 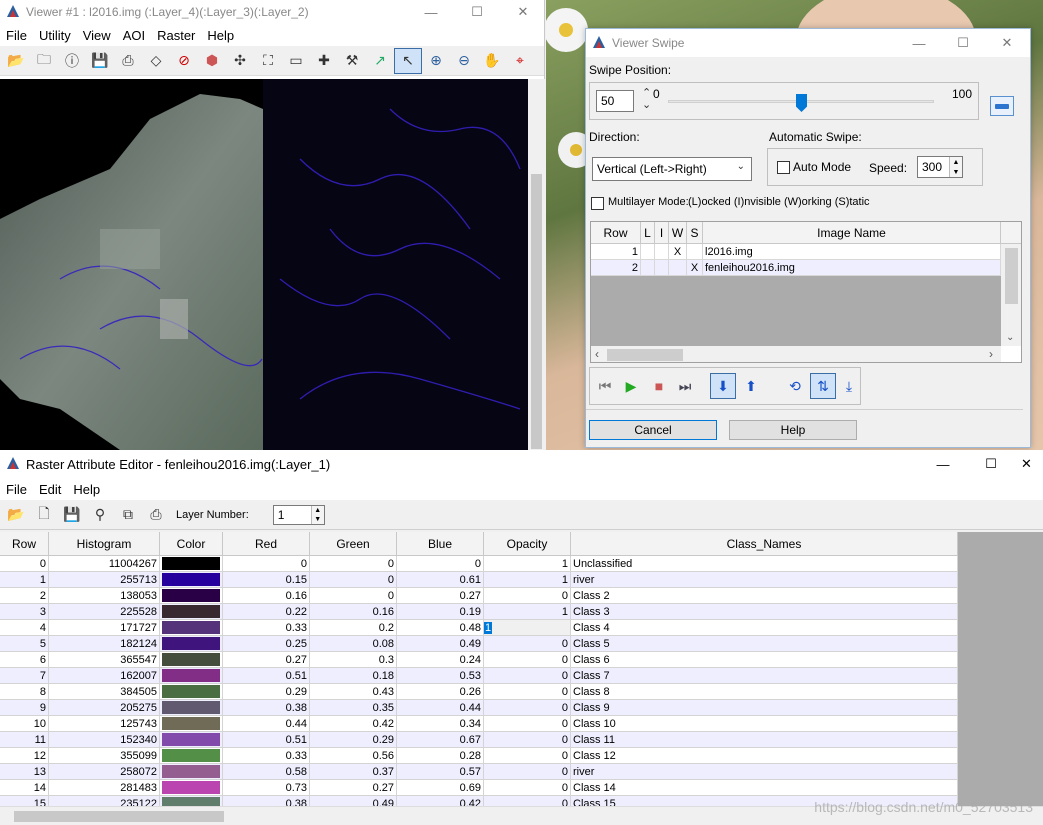 I want to click on measure-icon: ▭, so click(x=296, y=61).